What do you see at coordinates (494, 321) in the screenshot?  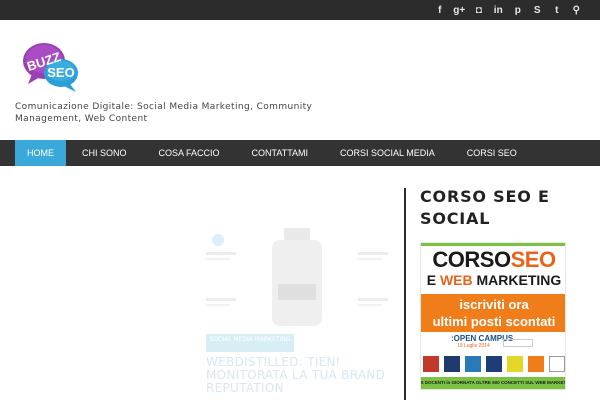 I see `banner-cta-line2: ultimi posti scontati` at bounding box center [494, 321].